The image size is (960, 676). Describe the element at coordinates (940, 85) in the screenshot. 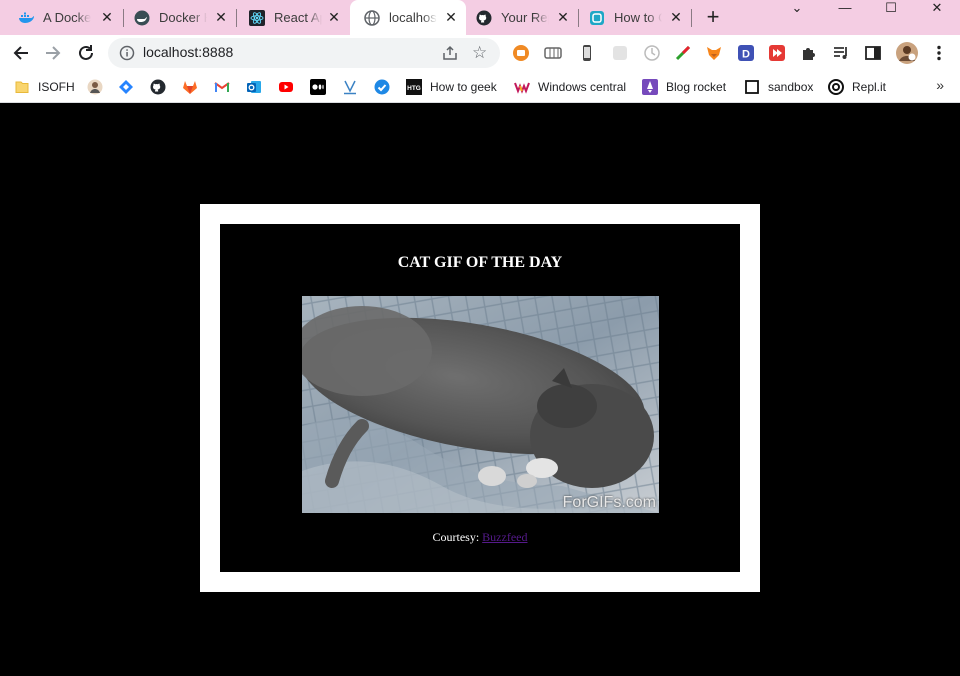

I see `more-bookmarks-chevron-icon: »` at that location.